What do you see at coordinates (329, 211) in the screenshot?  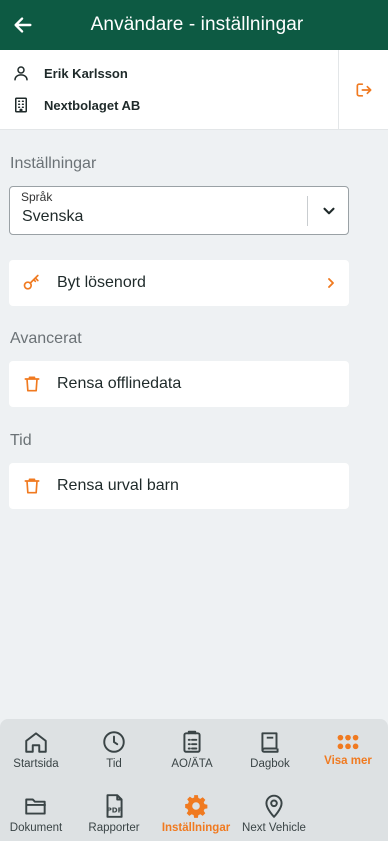 I see `chevron-down-icon` at bounding box center [329, 211].